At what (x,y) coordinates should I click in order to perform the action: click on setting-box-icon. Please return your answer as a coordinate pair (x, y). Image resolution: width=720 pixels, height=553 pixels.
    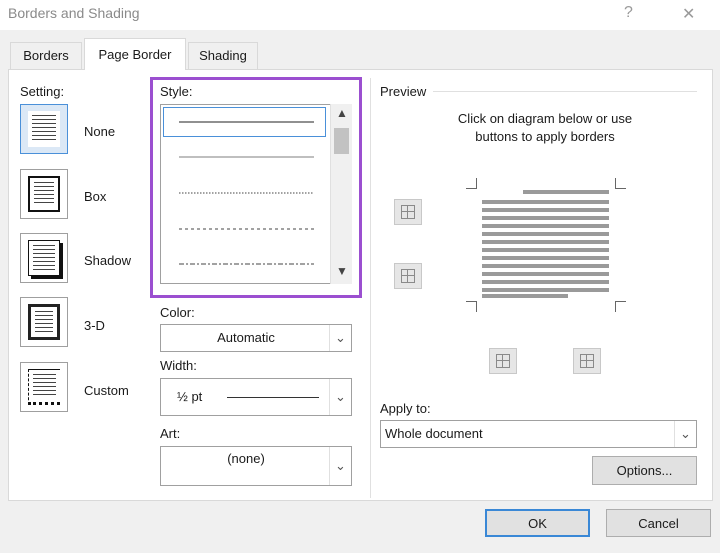
    Looking at the image, I should click on (44, 194).